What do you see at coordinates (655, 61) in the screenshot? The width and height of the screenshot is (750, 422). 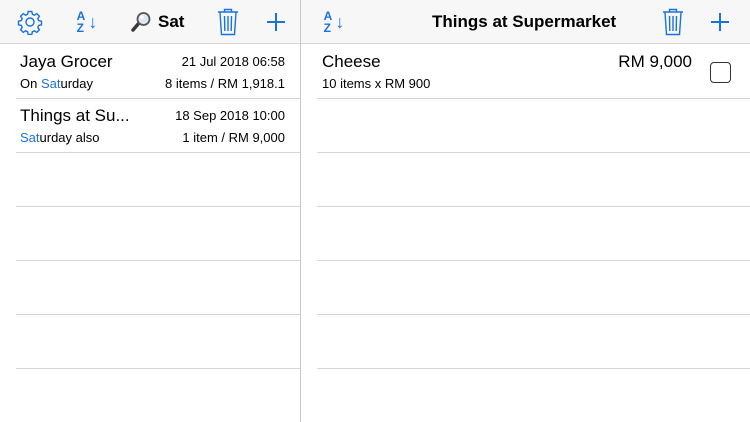 I see `item-price: RM 9,000` at bounding box center [655, 61].